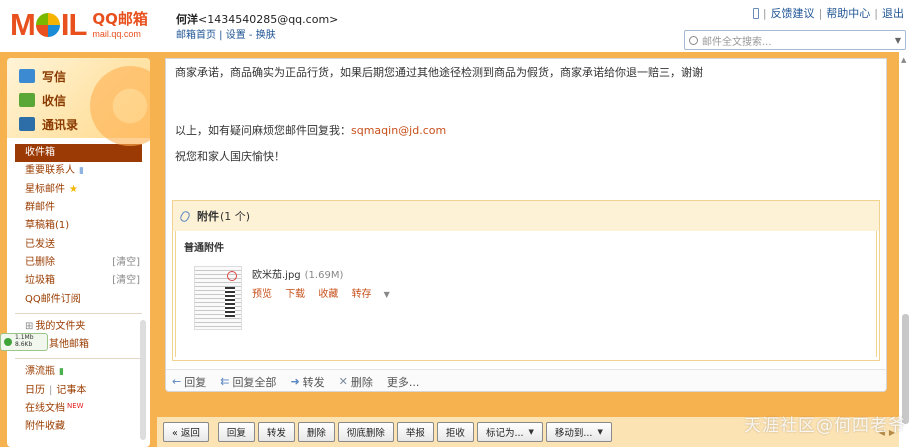  What do you see at coordinates (248, 382) in the screenshot?
I see `reply-all-button: ⇇ 回复全部` at bounding box center [248, 382].